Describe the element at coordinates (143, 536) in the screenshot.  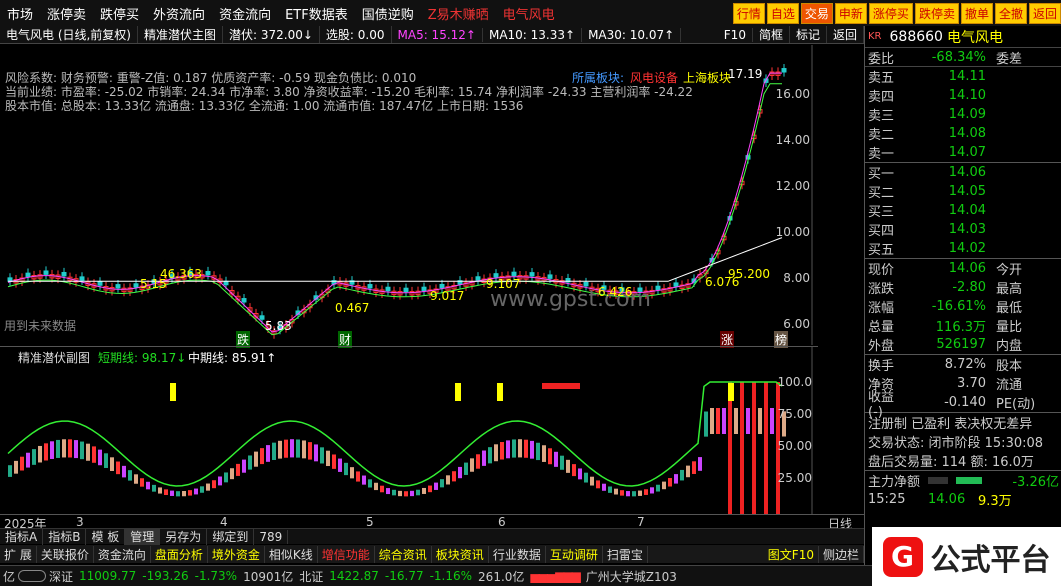
I see `tab-manage: 管理` at that location.